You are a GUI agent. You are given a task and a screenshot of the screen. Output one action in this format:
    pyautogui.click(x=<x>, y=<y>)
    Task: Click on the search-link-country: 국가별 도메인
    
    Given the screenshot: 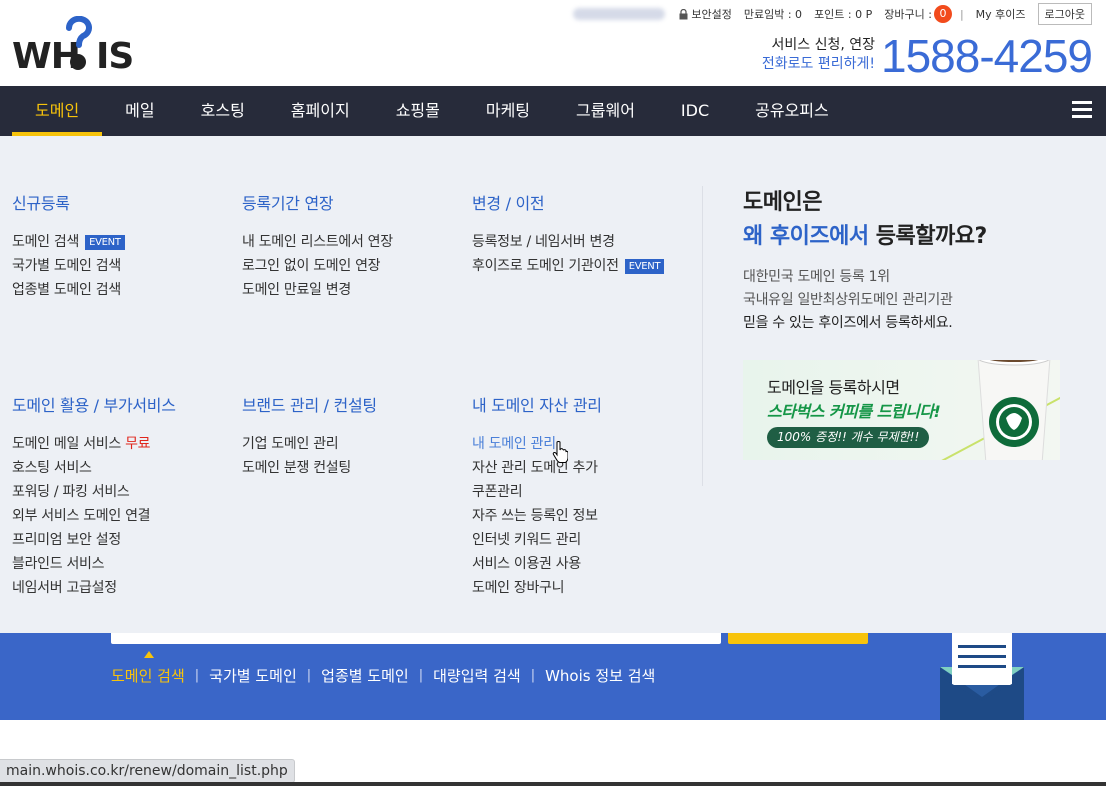 What is the action you would take?
    pyautogui.click(x=253, y=675)
    